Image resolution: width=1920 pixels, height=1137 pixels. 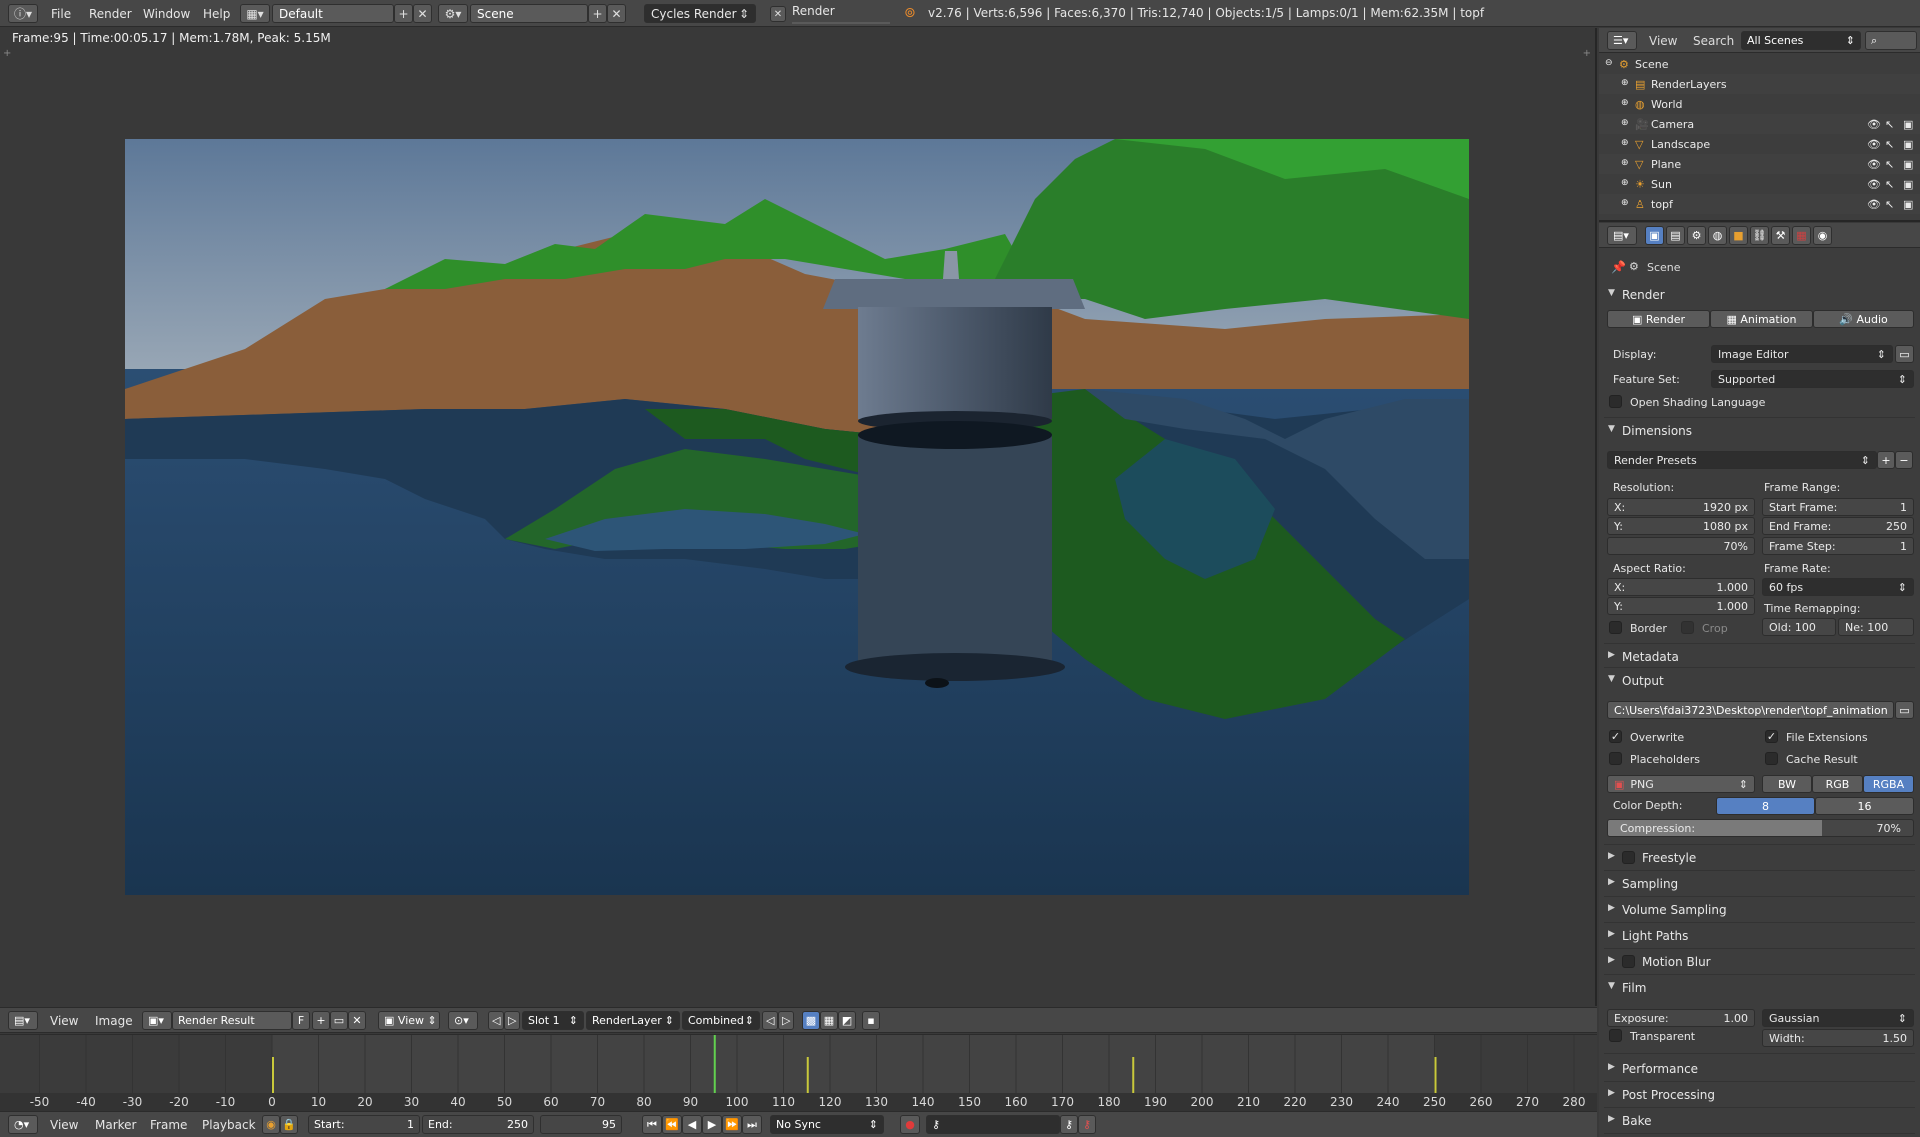 What do you see at coordinates (463, 1020) in the screenshot?
I see `pivot-icon: ⊙▾` at bounding box center [463, 1020].